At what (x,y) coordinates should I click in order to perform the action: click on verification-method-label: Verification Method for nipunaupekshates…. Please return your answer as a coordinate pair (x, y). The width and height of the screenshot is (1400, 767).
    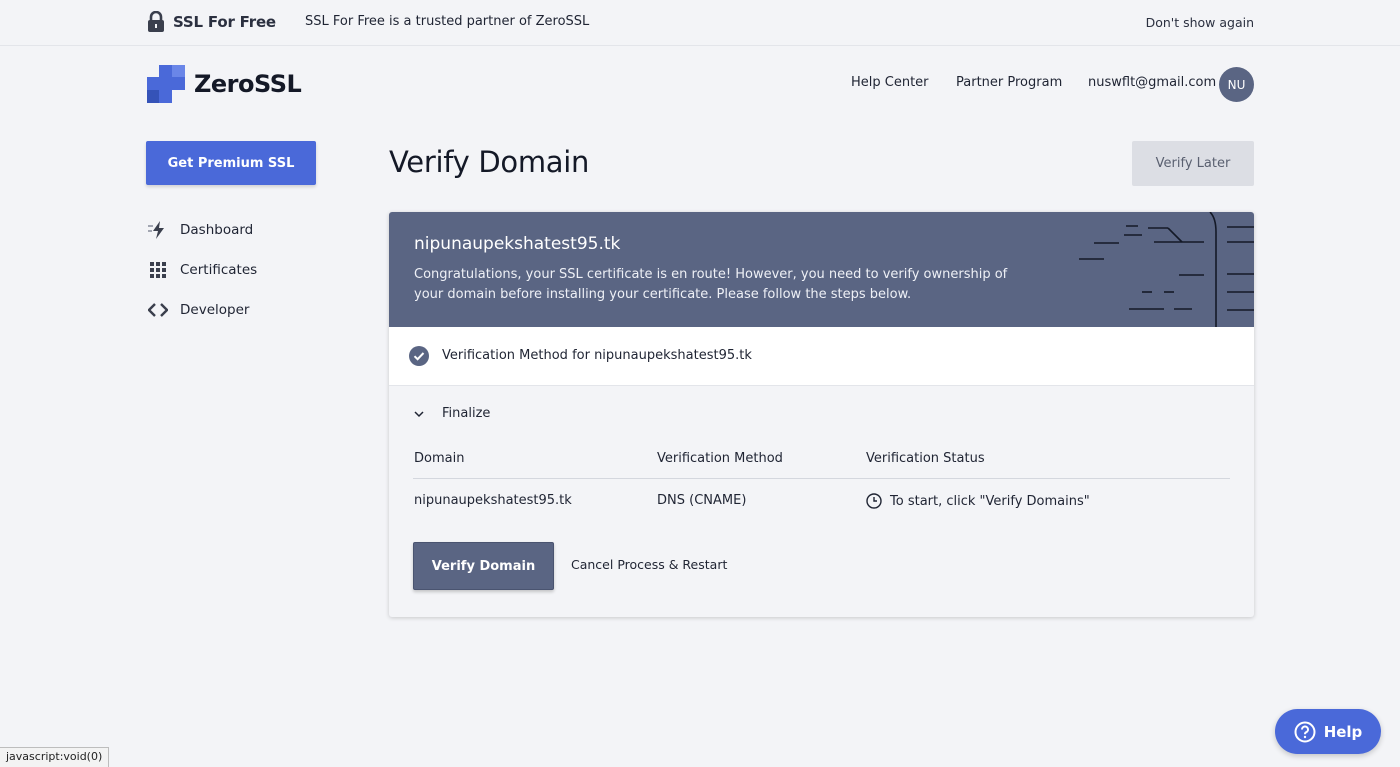
    Looking at the image, I should click on (597, 355).